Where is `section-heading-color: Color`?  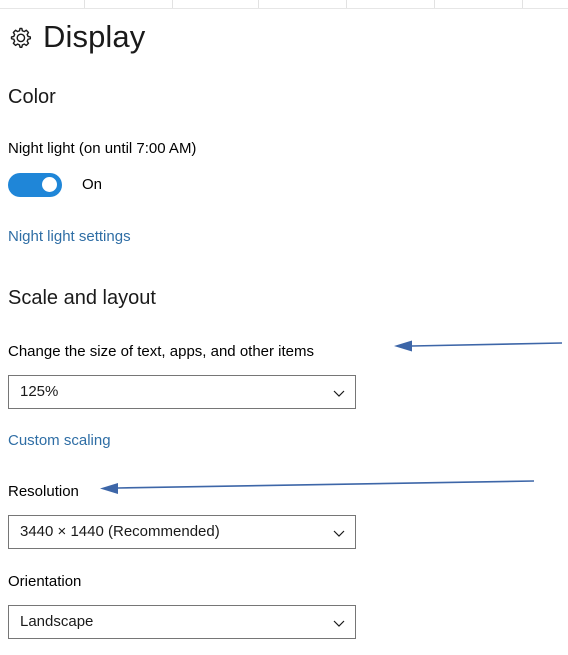
section-heading-color: Color is located at coordinates (32, 97).